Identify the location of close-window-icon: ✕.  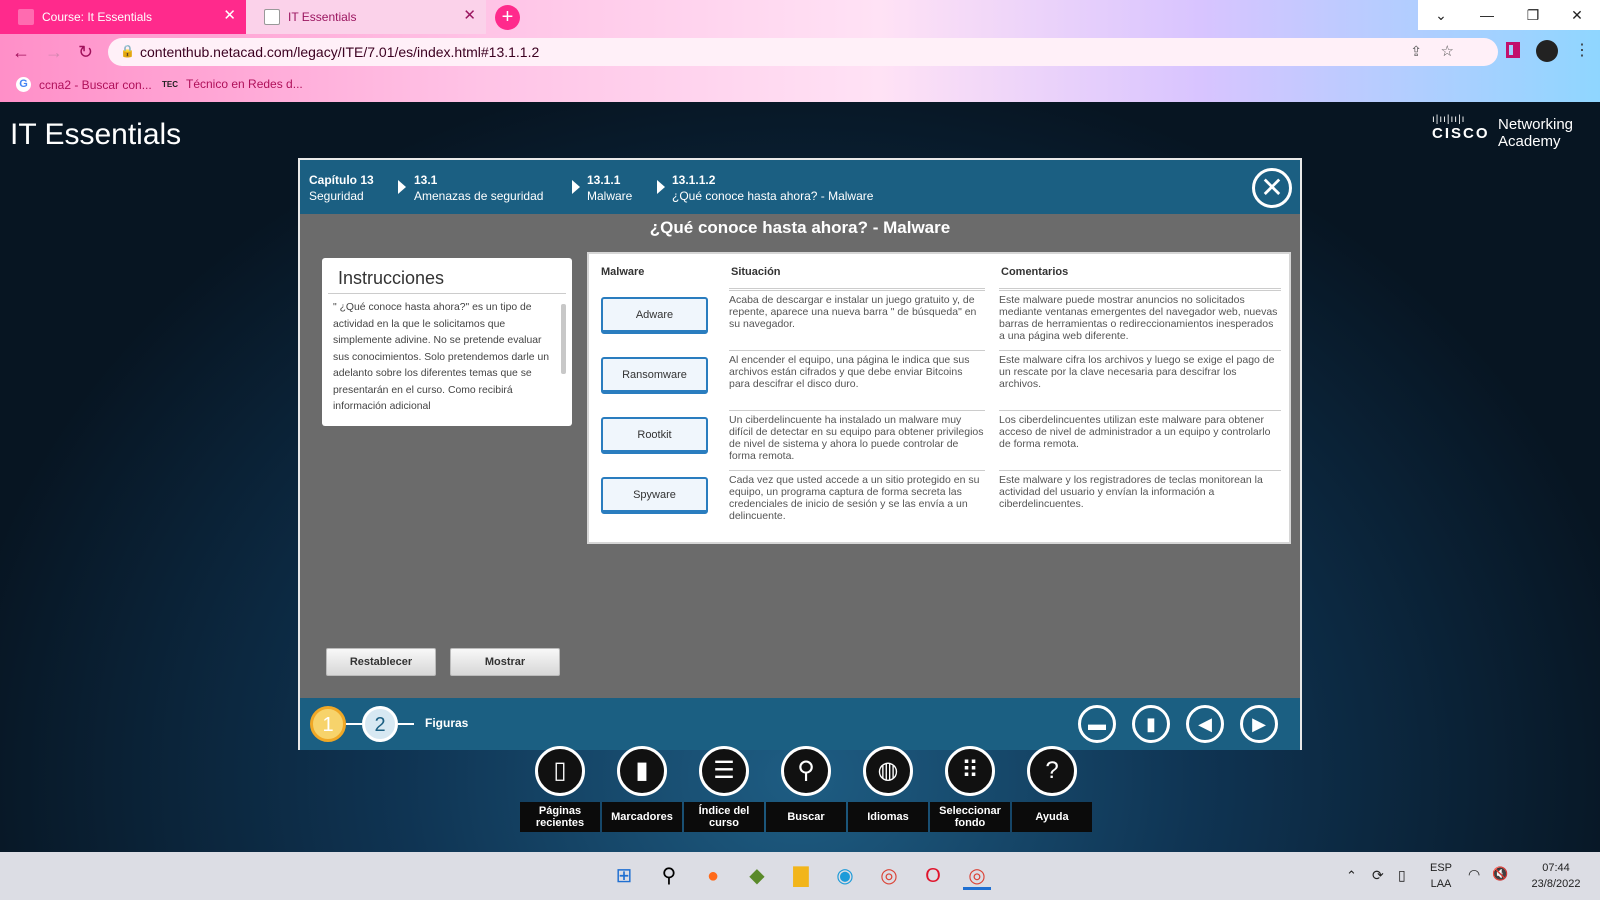
(1577, 15).